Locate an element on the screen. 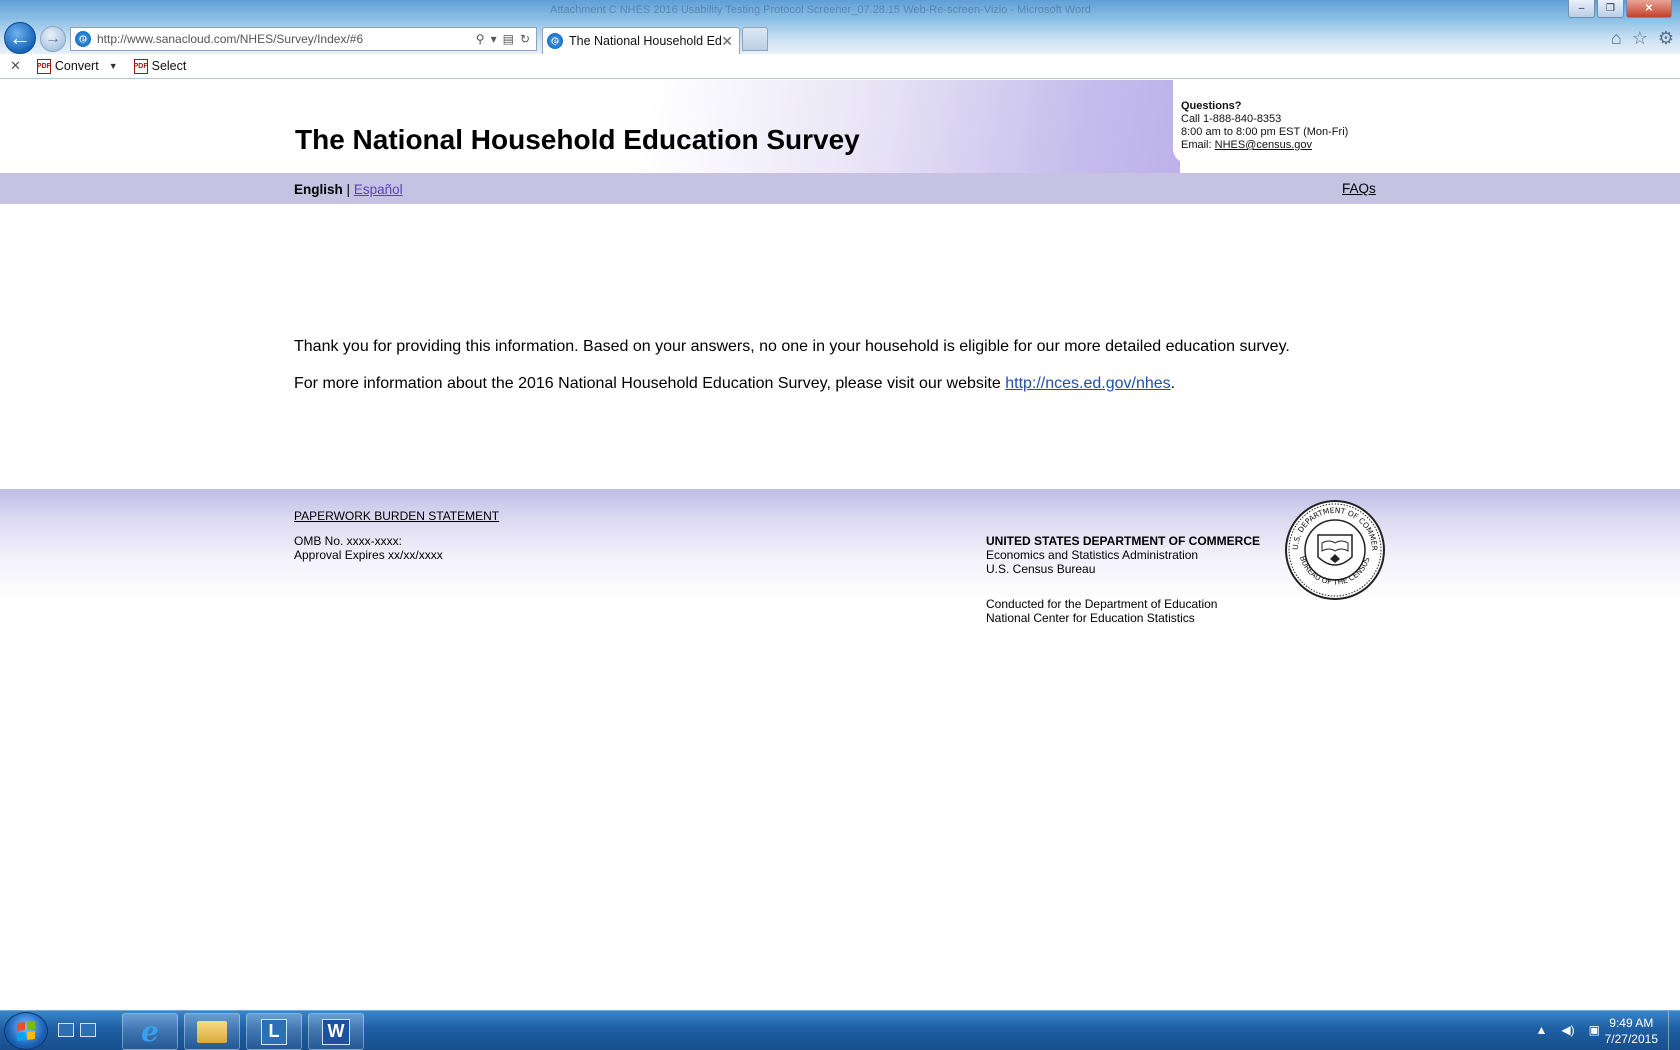 Image resolution: width=1680 pixels, height=1050 pixels. show-hidden-icons-icon: ▲ is located at coordinates (1542, 1030).